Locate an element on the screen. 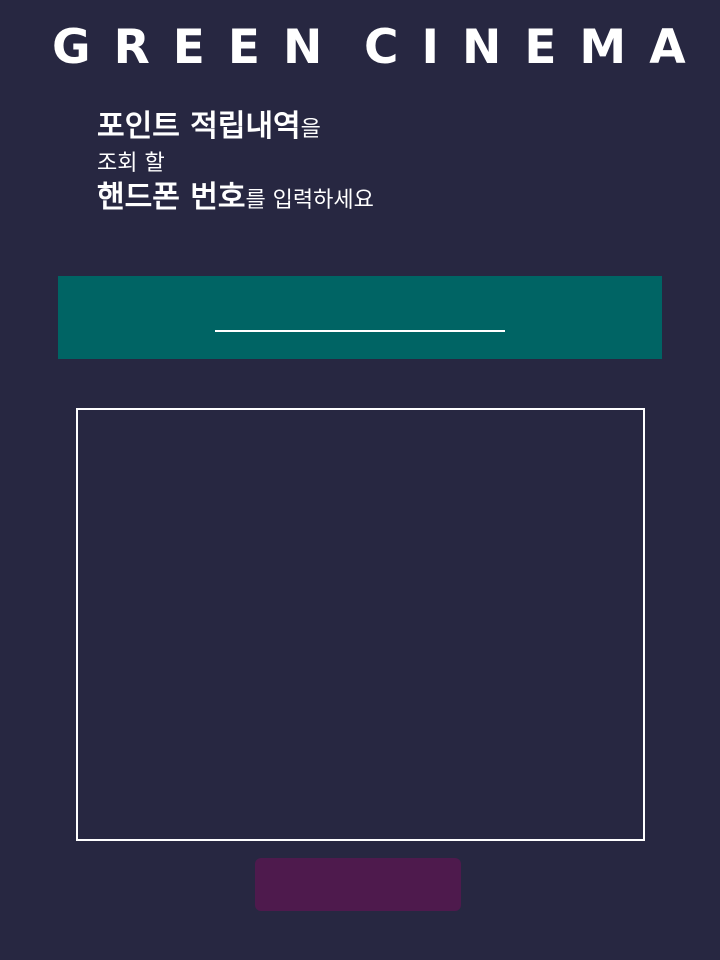  brand-logo: GREEN CINEMA is located at coordinates (360, 48).